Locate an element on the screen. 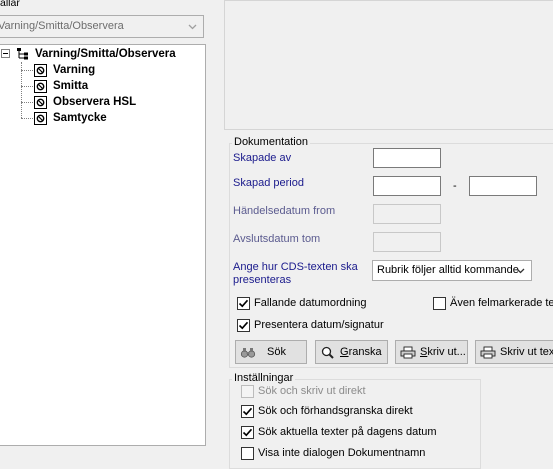 This screenshot has height=469, width=553. category-select: Varning/Smitta/Observera is located at coordinates (102, 26).